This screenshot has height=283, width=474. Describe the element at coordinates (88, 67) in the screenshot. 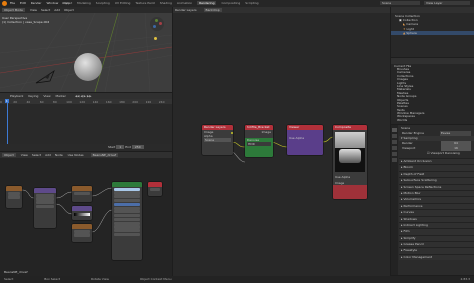

I see `sphere-object` at that location.